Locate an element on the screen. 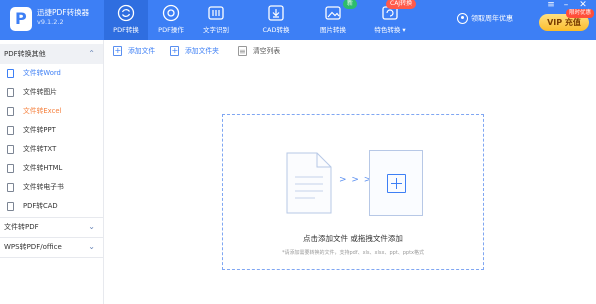 This screenshot has width=596, height=304. sidebar-item-label: PDF转CAD is located at coordinates (40, 206).